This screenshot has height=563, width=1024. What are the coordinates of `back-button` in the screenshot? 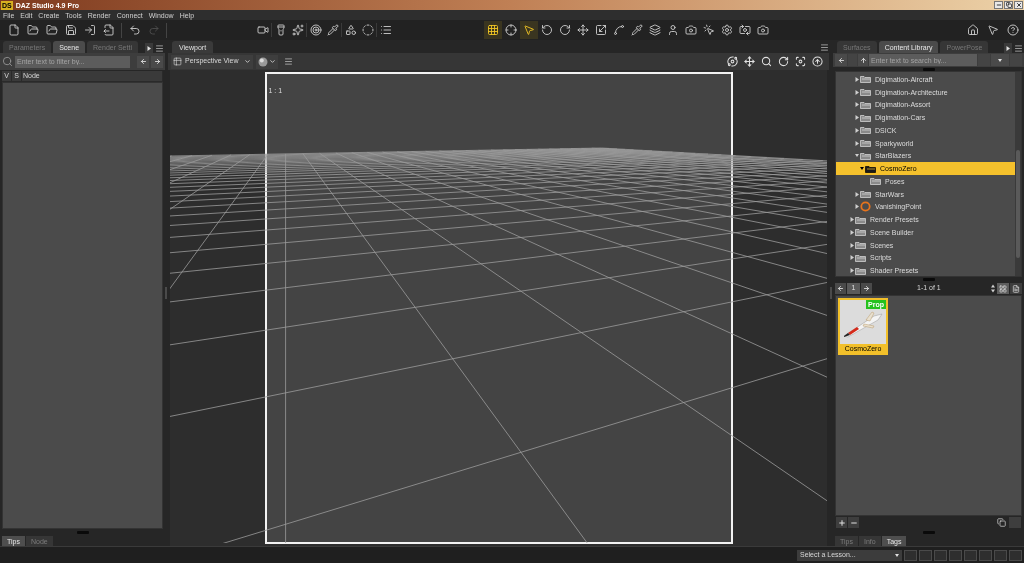 It's located at (841, 60).